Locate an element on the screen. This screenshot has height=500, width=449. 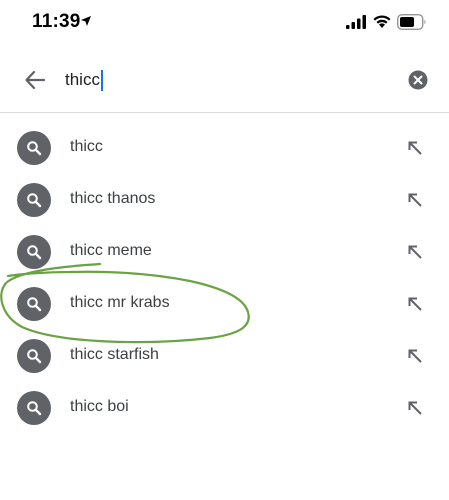
suggestion-item: thicc thanos is located at coordinates (224, 200).